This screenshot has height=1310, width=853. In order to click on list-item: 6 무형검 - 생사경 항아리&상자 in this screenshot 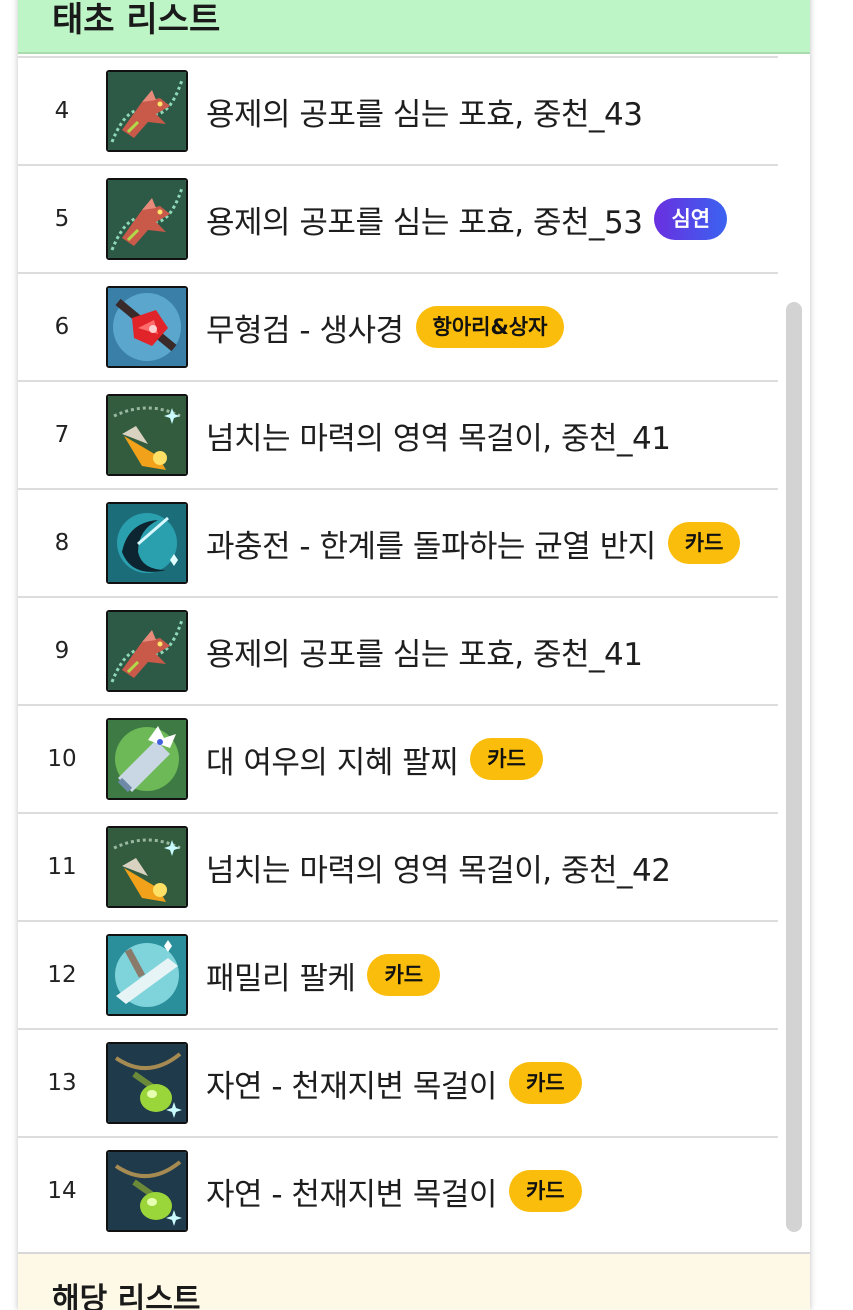, I will do `click(398, 326)`.